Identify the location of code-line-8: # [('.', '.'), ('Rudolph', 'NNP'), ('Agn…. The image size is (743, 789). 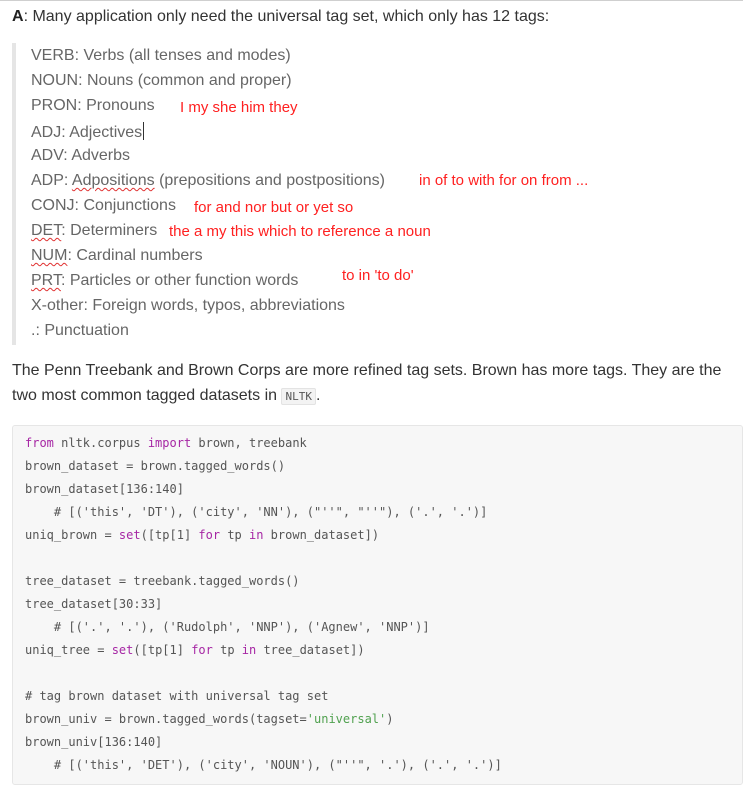
(227, 627).